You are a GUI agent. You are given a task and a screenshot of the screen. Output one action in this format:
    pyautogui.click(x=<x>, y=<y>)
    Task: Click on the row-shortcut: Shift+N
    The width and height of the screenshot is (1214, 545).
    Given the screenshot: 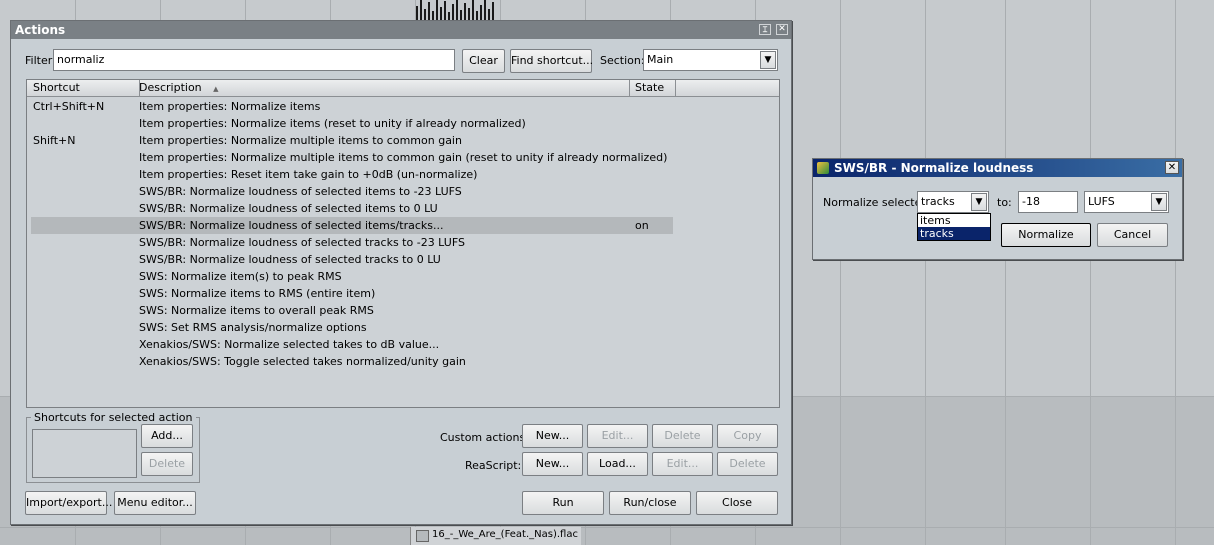 What is the action you would take?
    pyautogui.click(x=54, y=140)
    